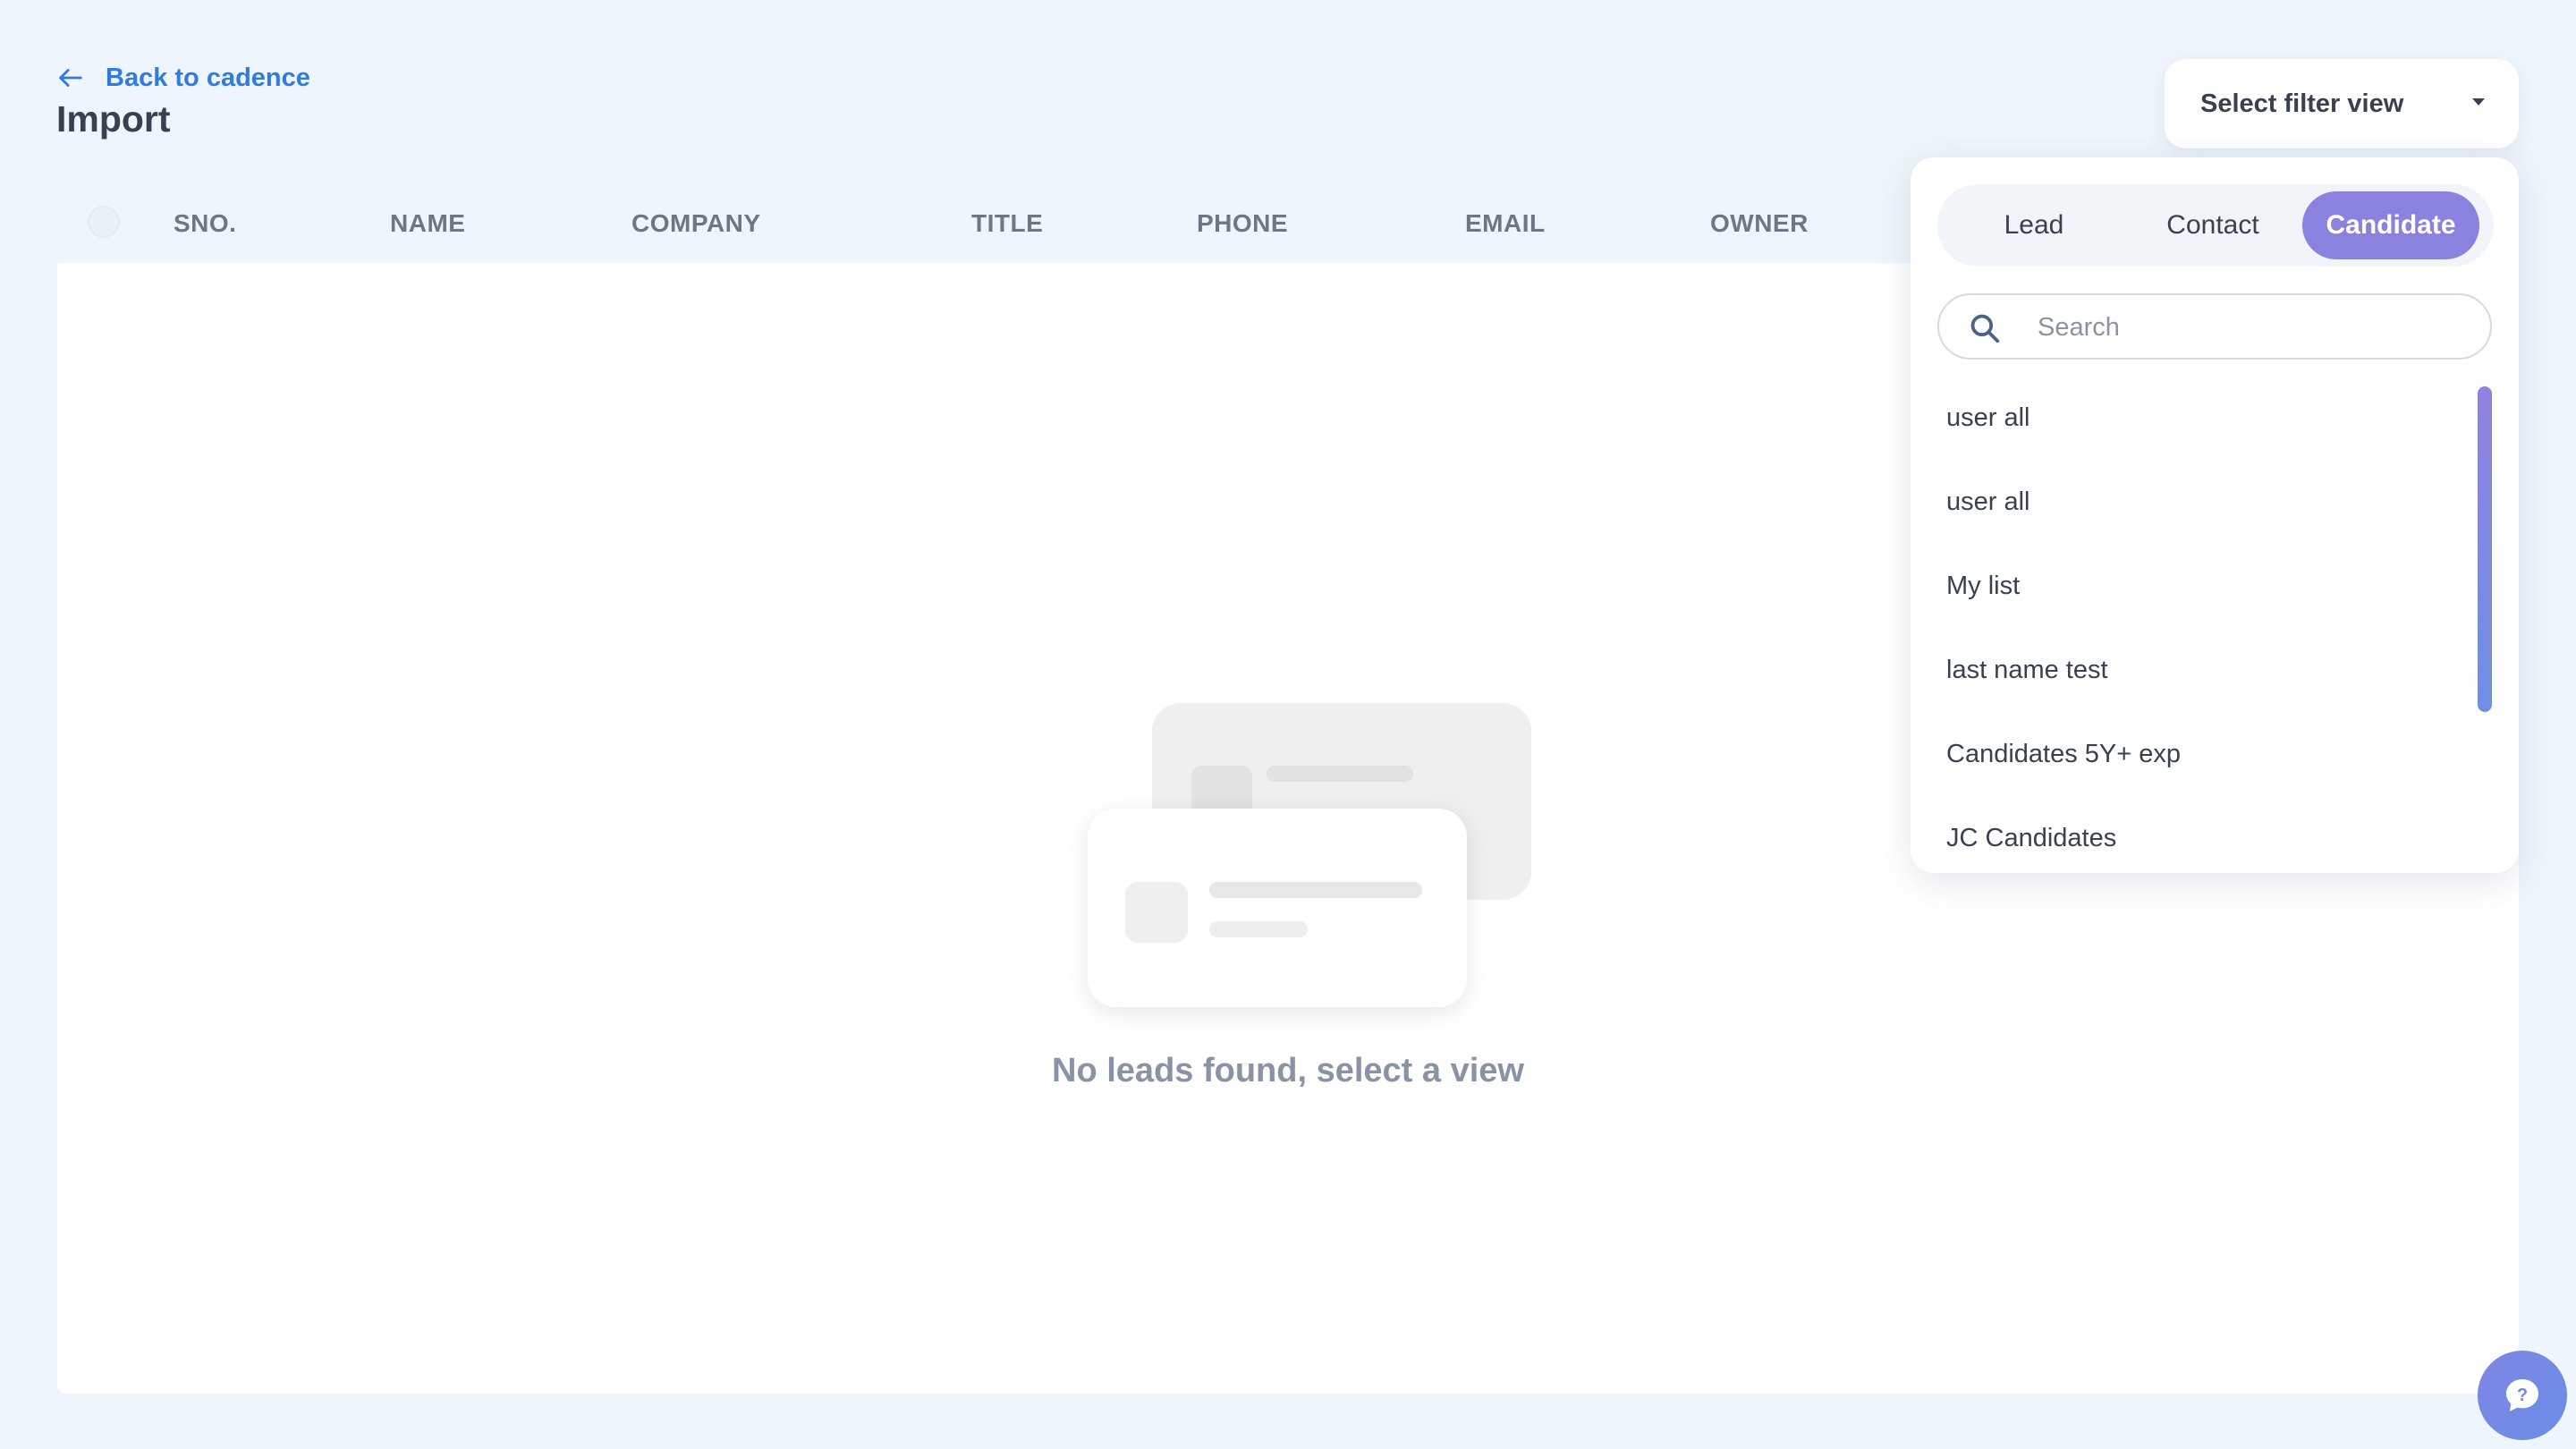 This screenshot has width=2576, height=1449. I want to click on chat-help-icon: ?, so click(2522, 1395).